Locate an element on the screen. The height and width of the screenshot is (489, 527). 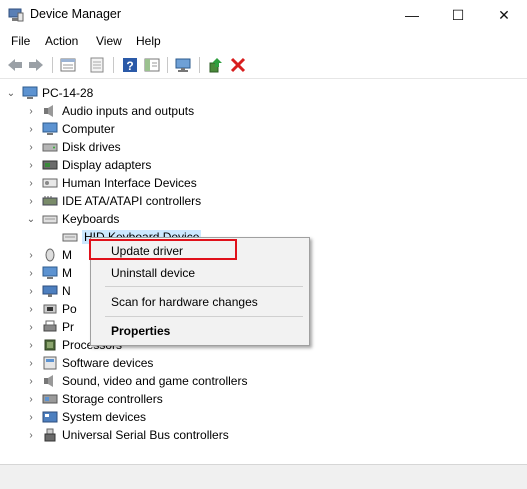
properties-grid-icon is located at coordinates (68, 65).